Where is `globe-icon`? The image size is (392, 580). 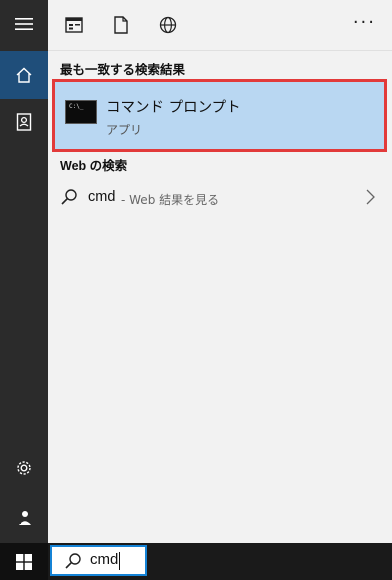
globe-icon is located at coordinates (168, 25).